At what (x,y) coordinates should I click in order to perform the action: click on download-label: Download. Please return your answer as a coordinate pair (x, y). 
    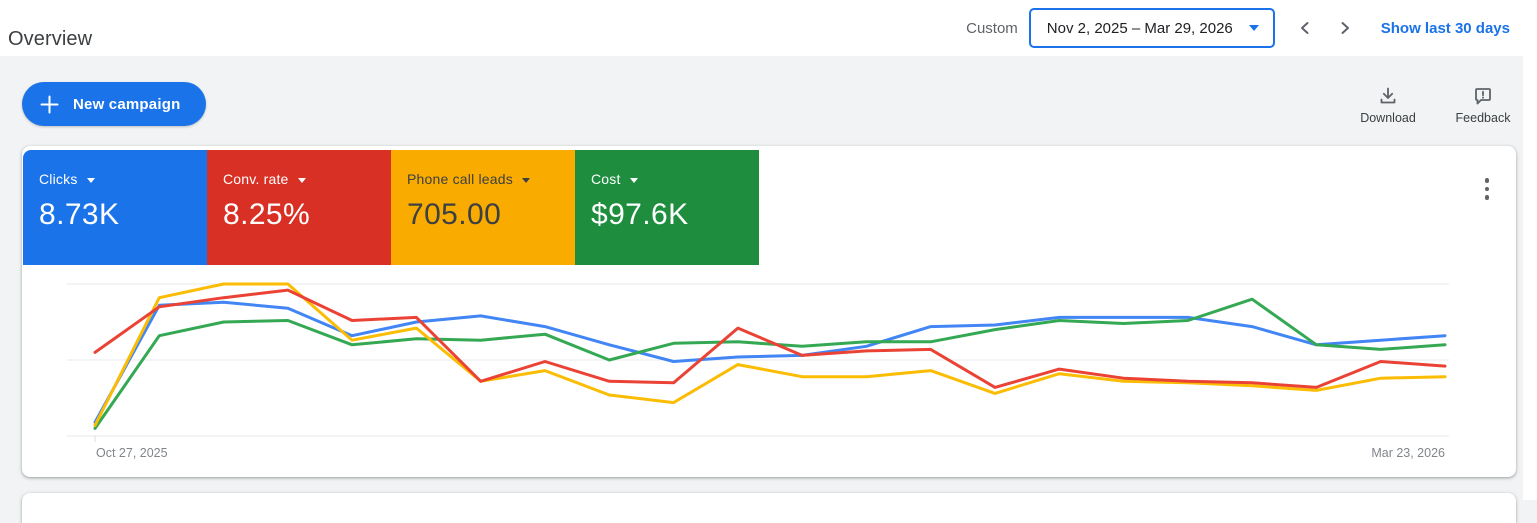
    Looking at the image, I should click on (1388, 118).